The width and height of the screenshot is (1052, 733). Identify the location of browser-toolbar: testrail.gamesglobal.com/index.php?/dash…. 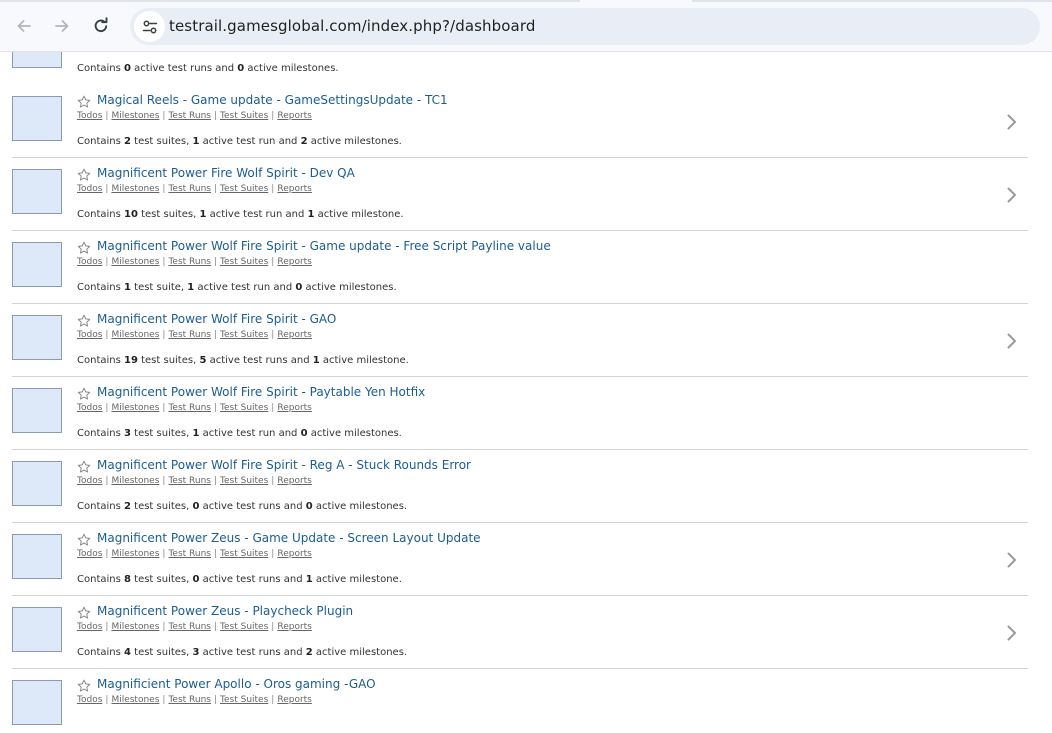
(526, 26).